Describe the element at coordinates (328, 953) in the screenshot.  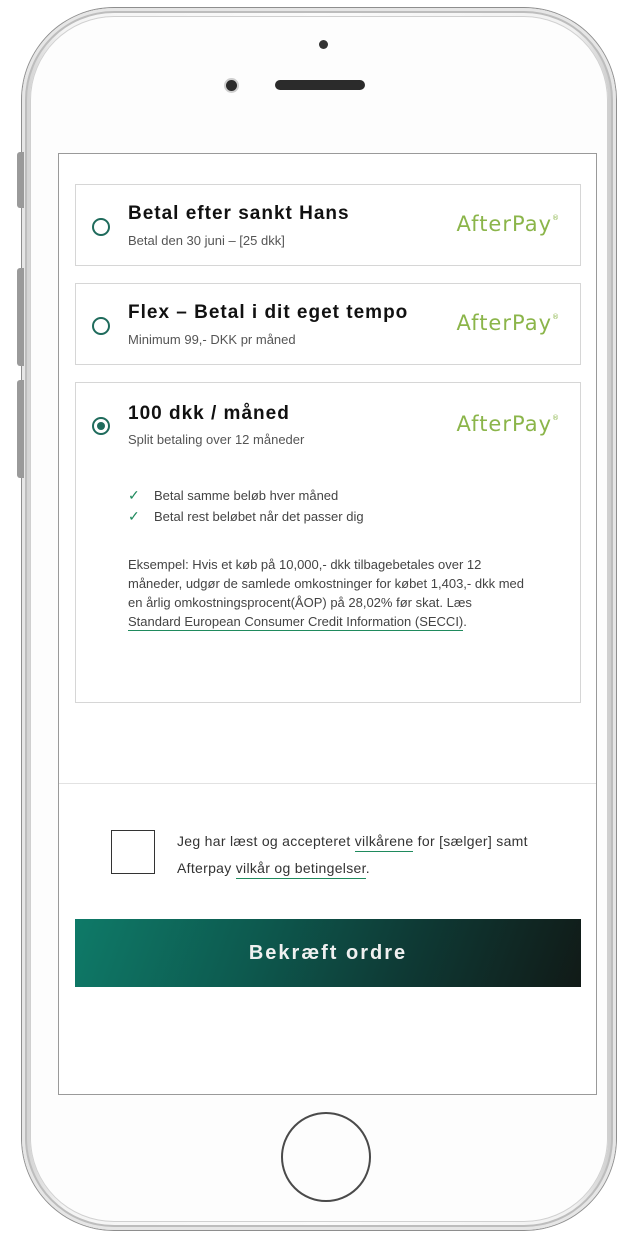
I see `confirm-order-button: Bekræft ordre` at that location.